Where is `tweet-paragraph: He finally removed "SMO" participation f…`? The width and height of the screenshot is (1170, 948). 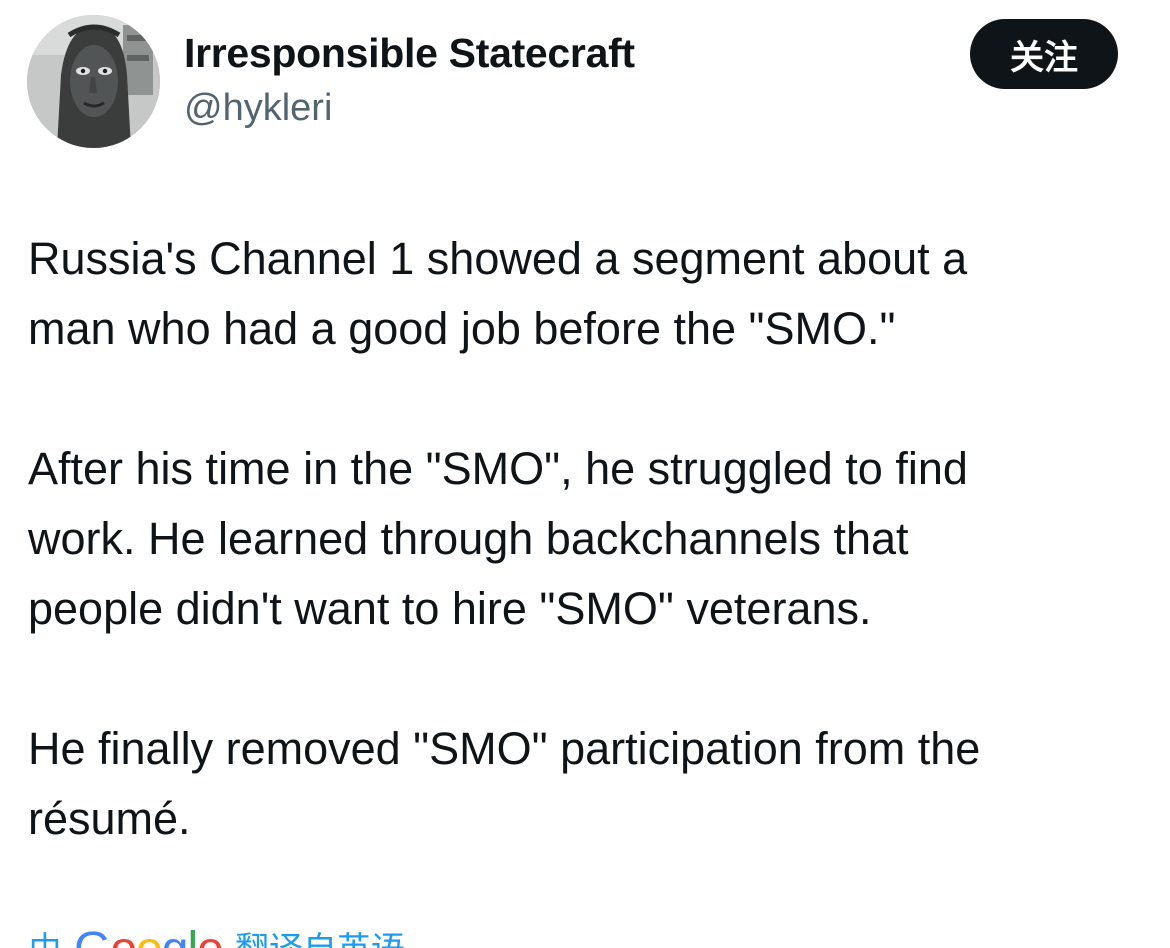 tweet-paragraph: He finally removed "SMO" participation f… is located at coordinates (588, 784).